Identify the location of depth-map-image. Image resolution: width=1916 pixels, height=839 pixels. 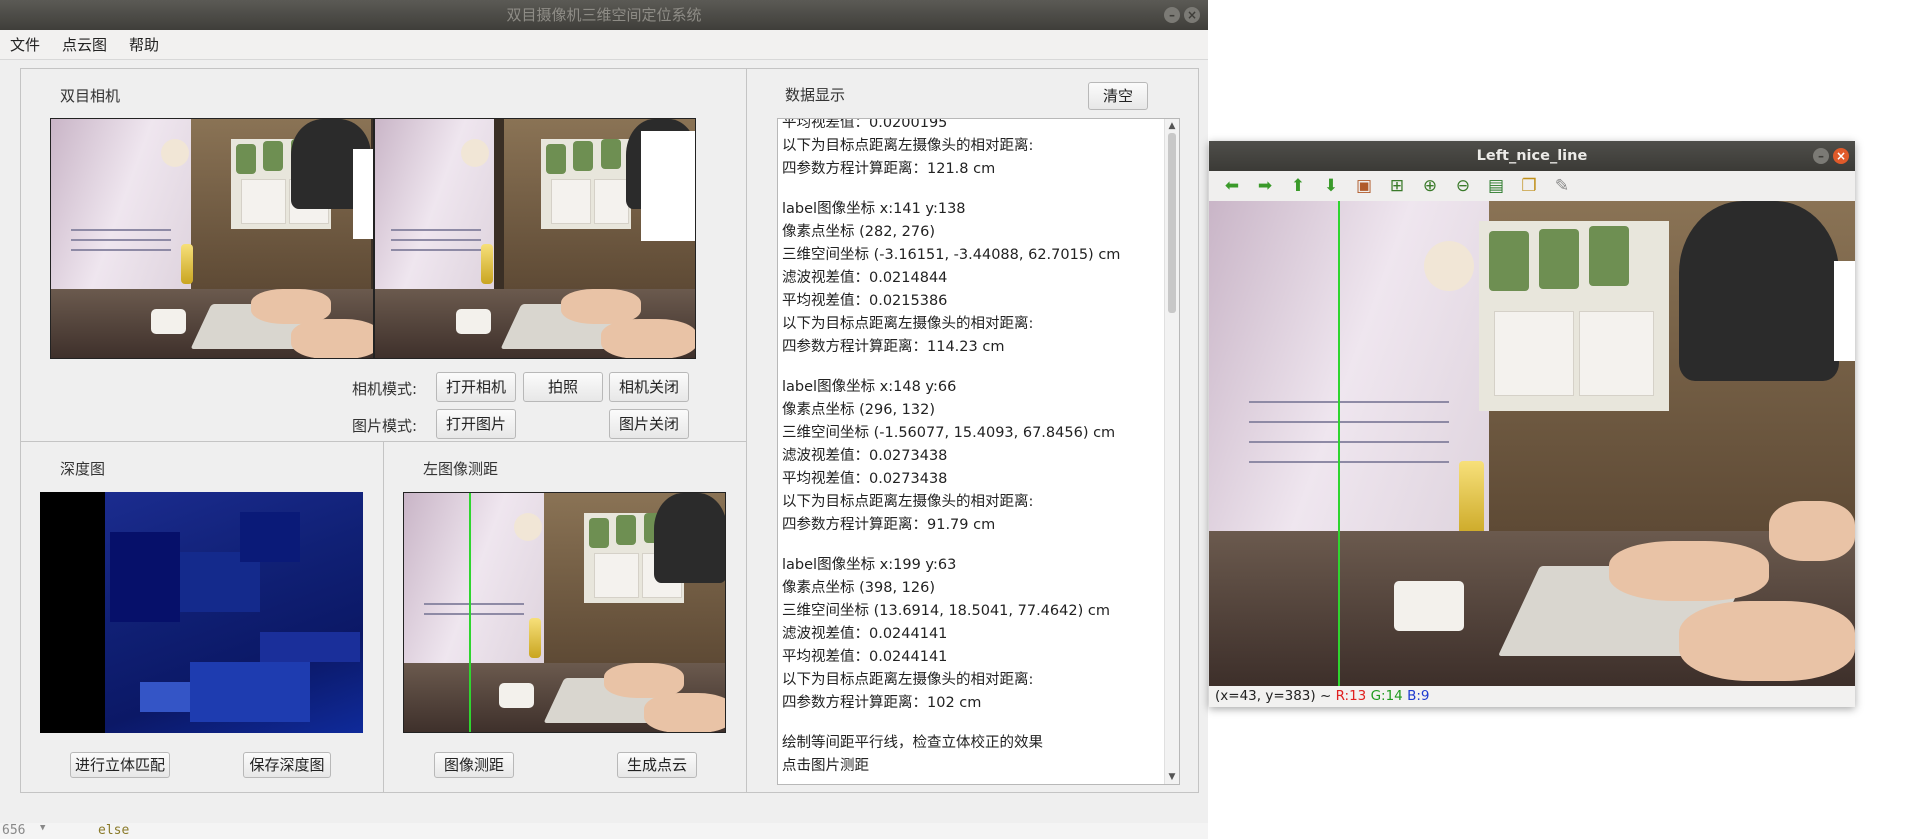
(201, 612).